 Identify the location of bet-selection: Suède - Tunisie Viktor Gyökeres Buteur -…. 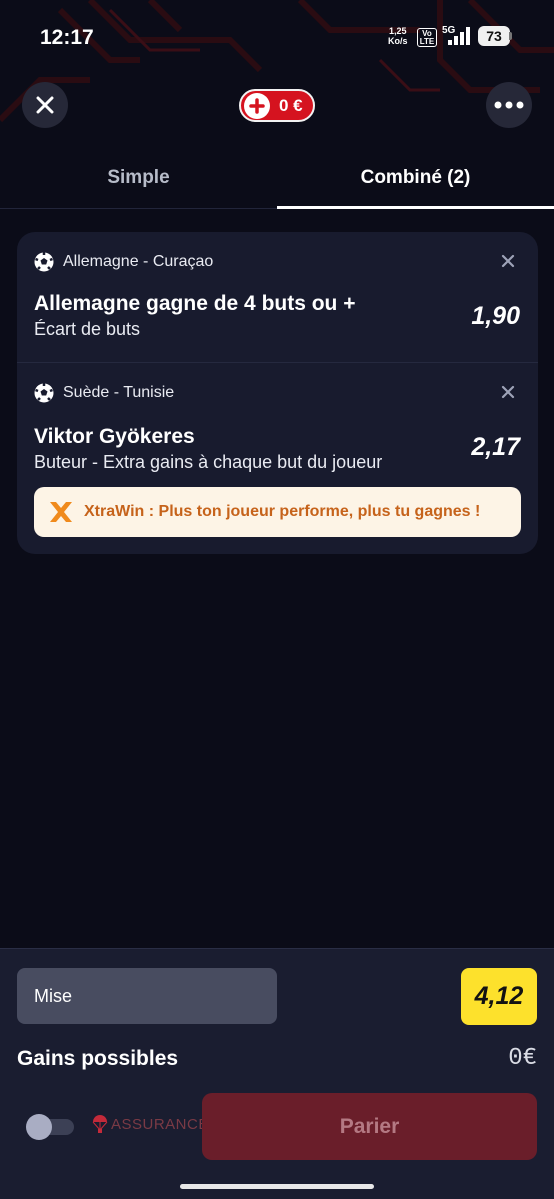
(277, 458).